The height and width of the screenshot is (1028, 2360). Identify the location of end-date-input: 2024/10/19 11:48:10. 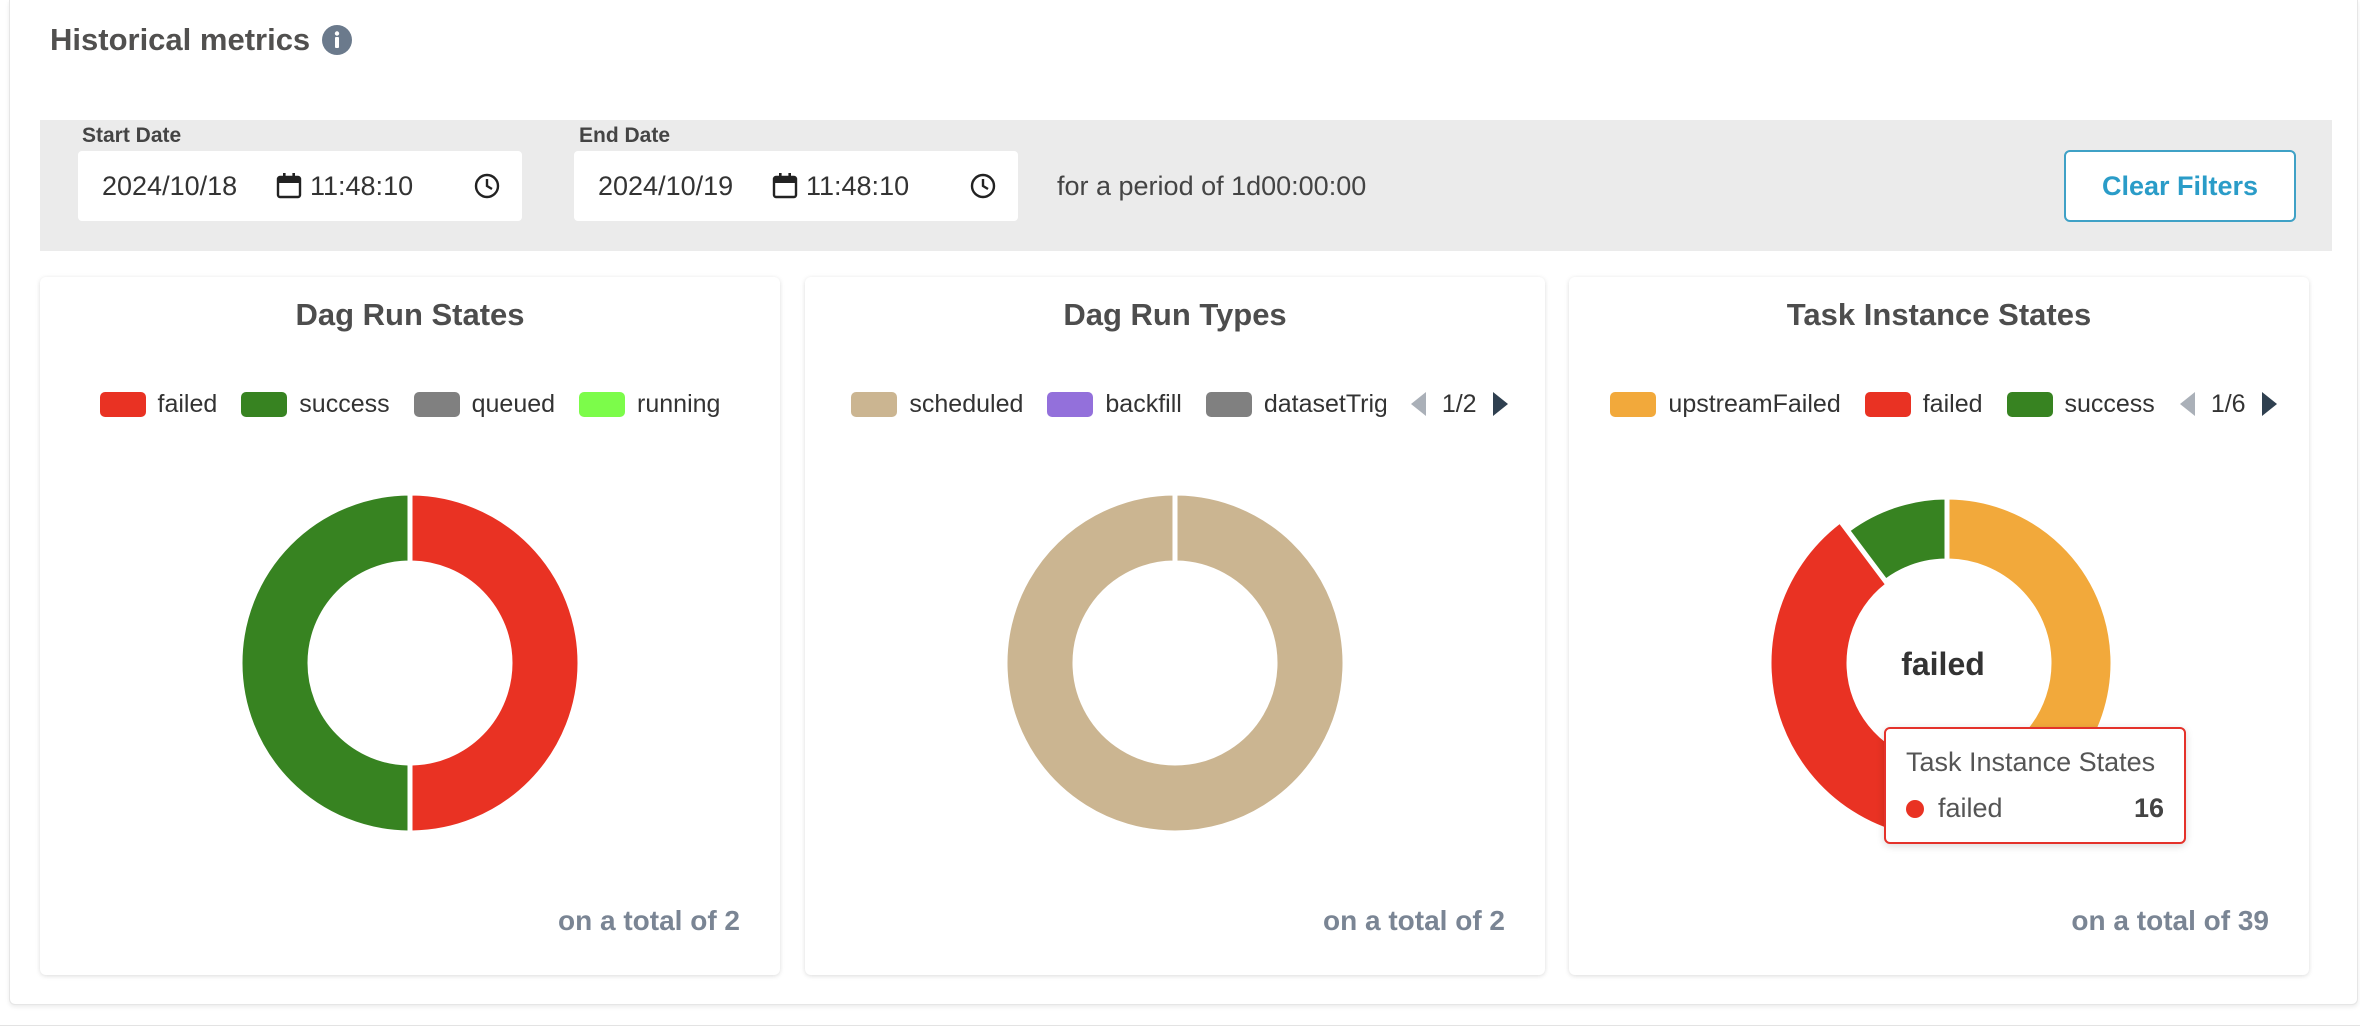
(796, 186).